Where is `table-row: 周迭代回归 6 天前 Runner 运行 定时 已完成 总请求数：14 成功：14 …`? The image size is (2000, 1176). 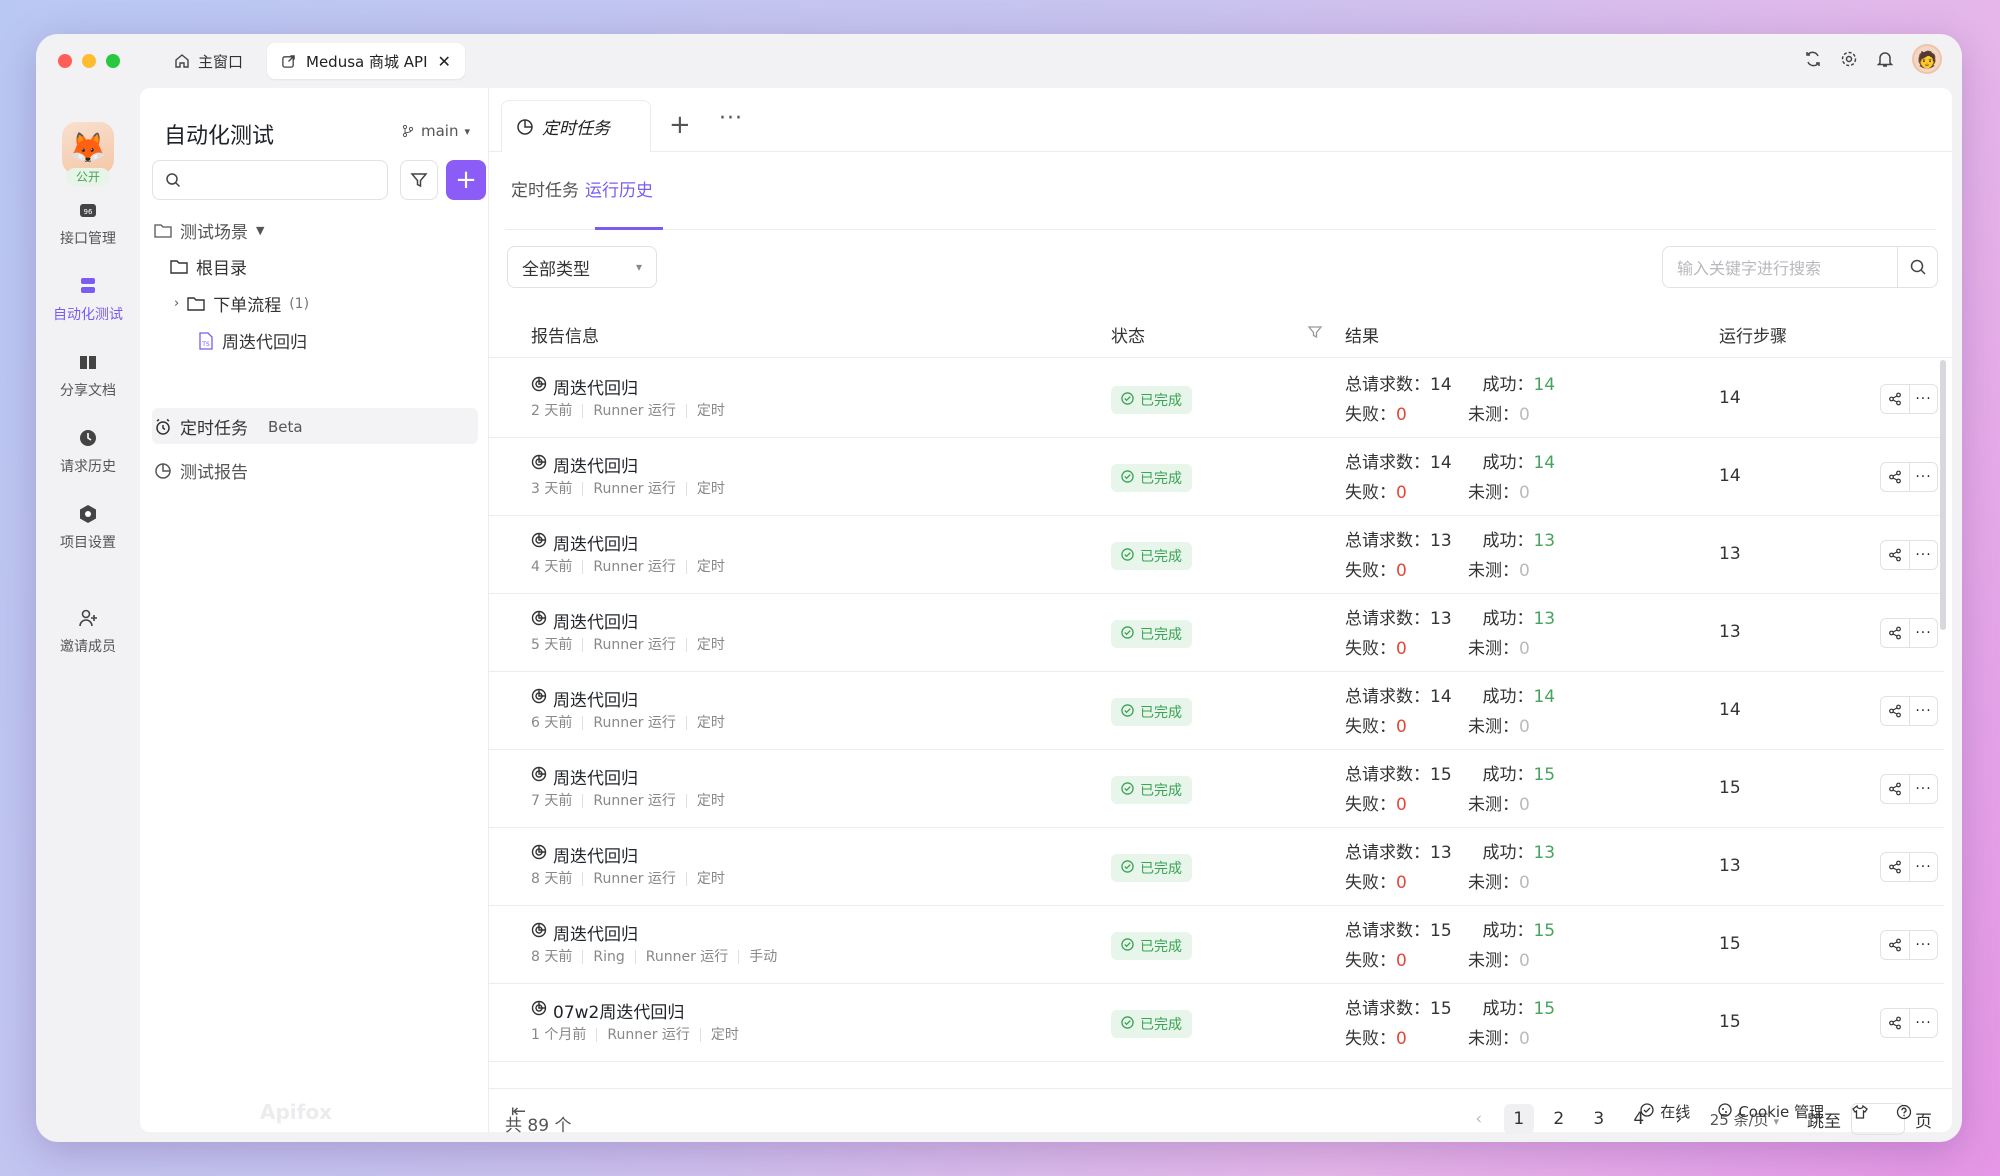
table-row: 周迭代回归 6 天前 Runner 运行 定时 已完成 总请求数：14 成功：14 … is located at coordinates (1216, 711).